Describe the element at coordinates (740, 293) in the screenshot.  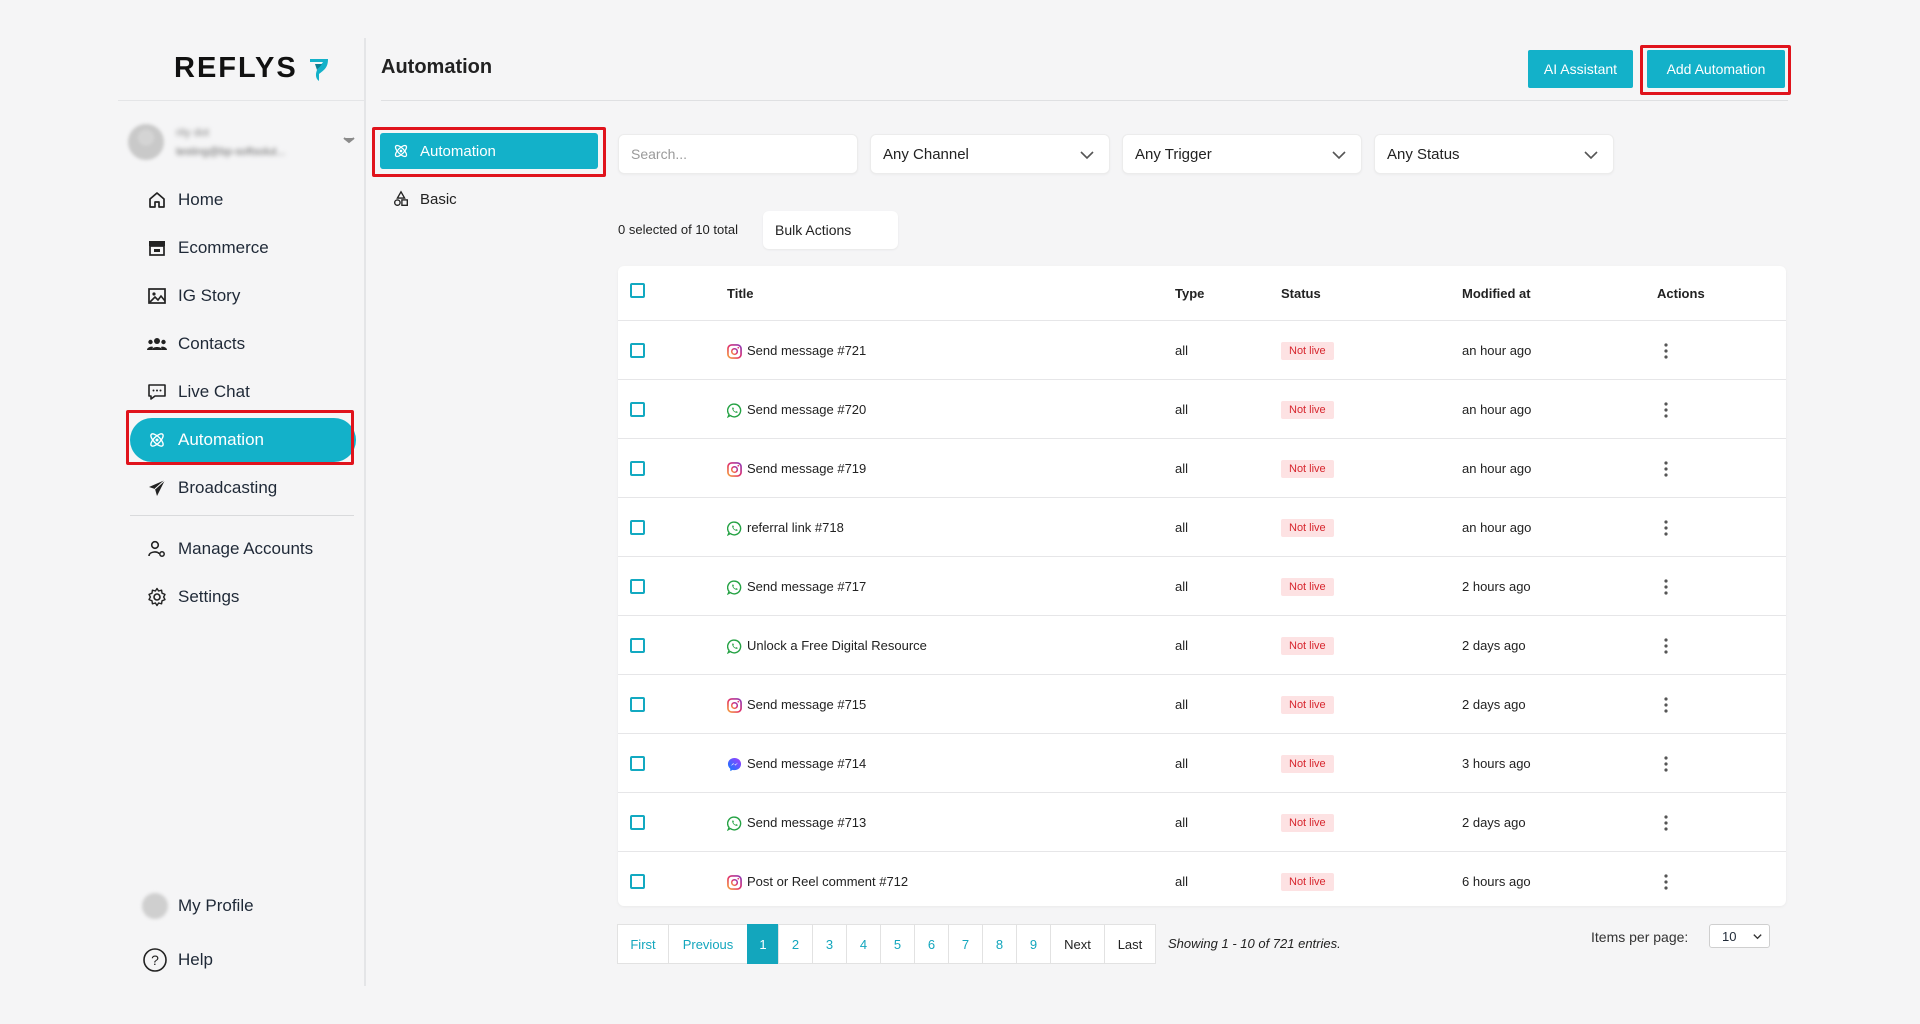
I see `column-header-title: Title` at that location.